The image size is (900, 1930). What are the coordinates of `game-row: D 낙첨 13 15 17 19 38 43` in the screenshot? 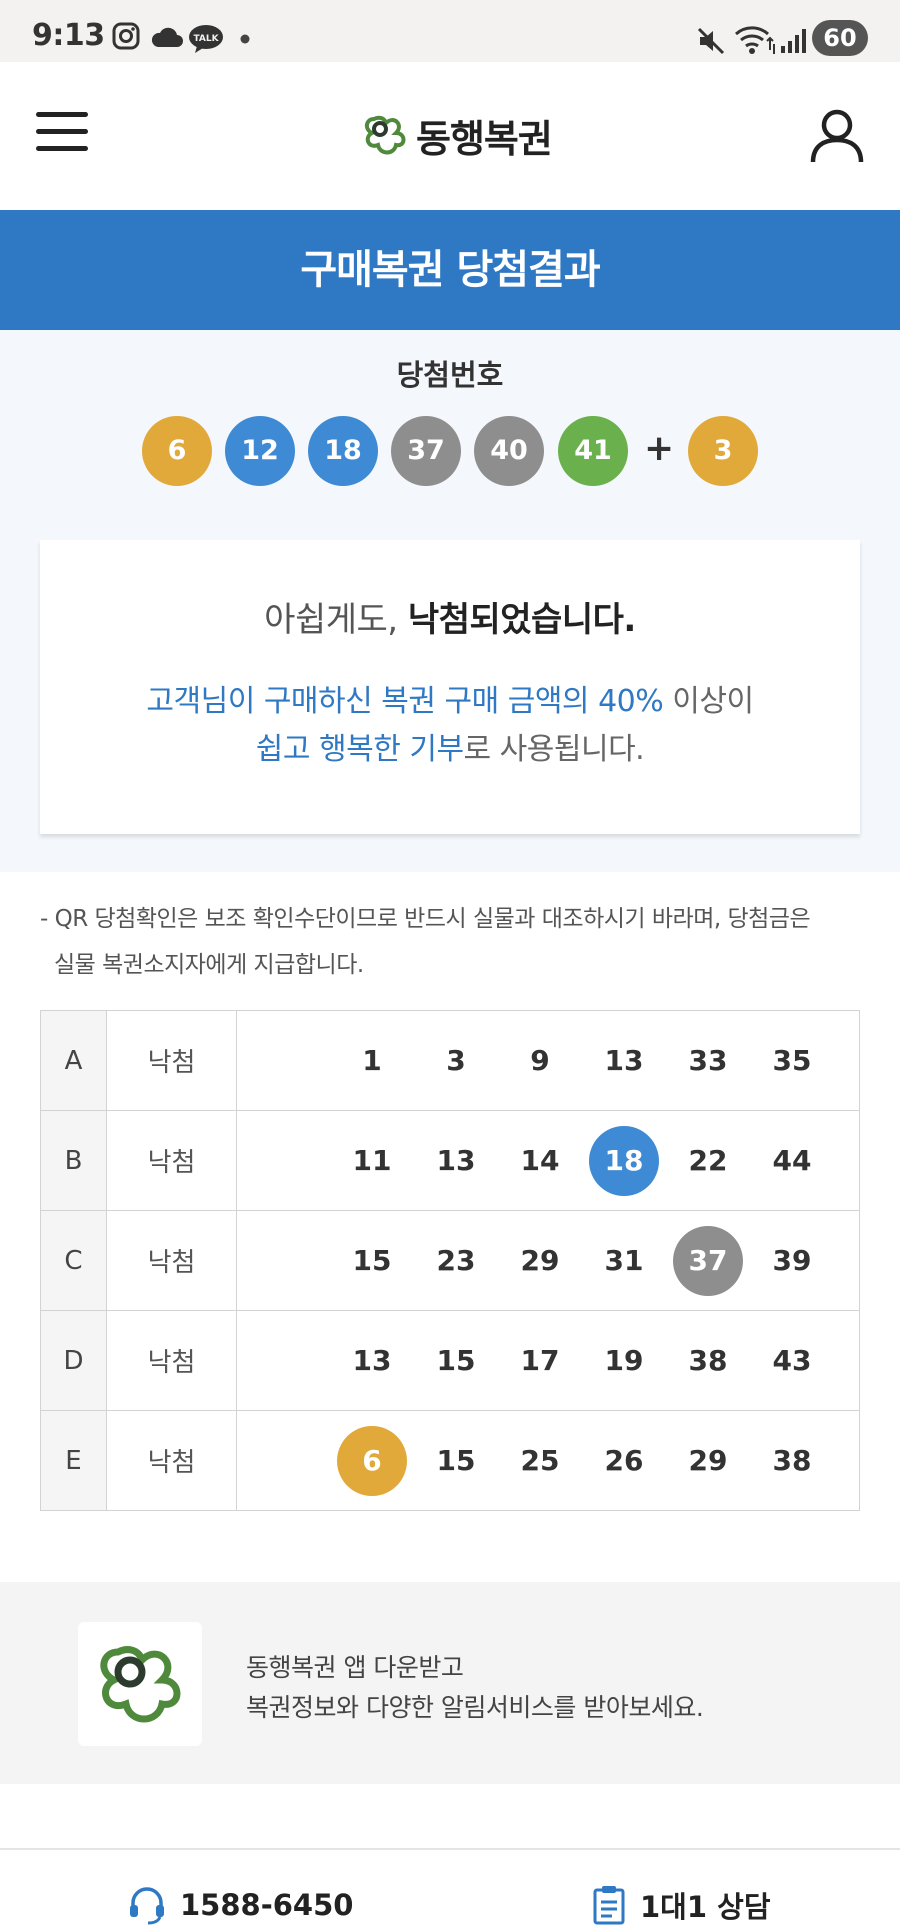 It's located at (450, 1360).